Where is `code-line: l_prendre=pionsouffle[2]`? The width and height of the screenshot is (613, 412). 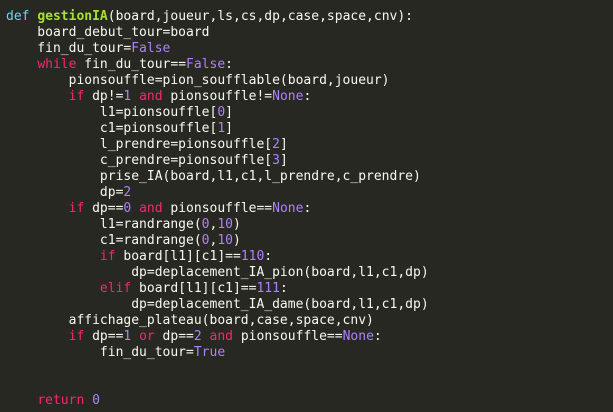 code-line: l_prendre=pionsouffle[2] is located at coordinates (147, 145).